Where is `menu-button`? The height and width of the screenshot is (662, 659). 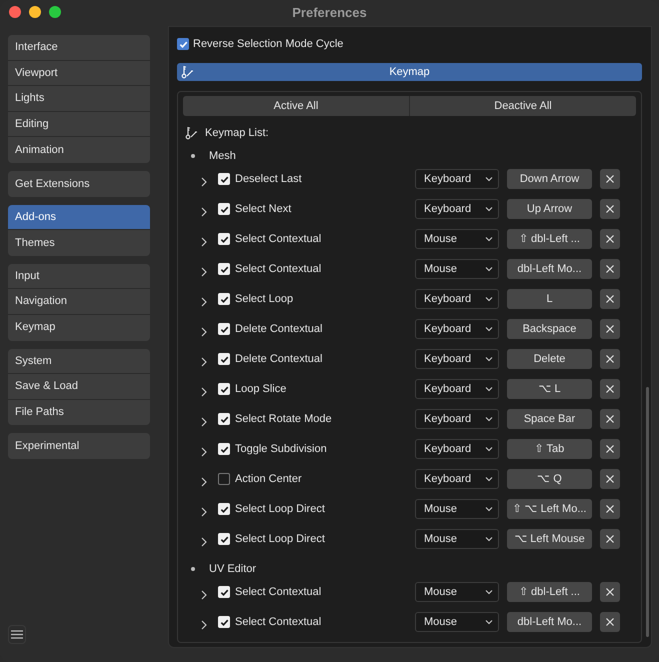
menu-button is located at coordinates (17, 634).